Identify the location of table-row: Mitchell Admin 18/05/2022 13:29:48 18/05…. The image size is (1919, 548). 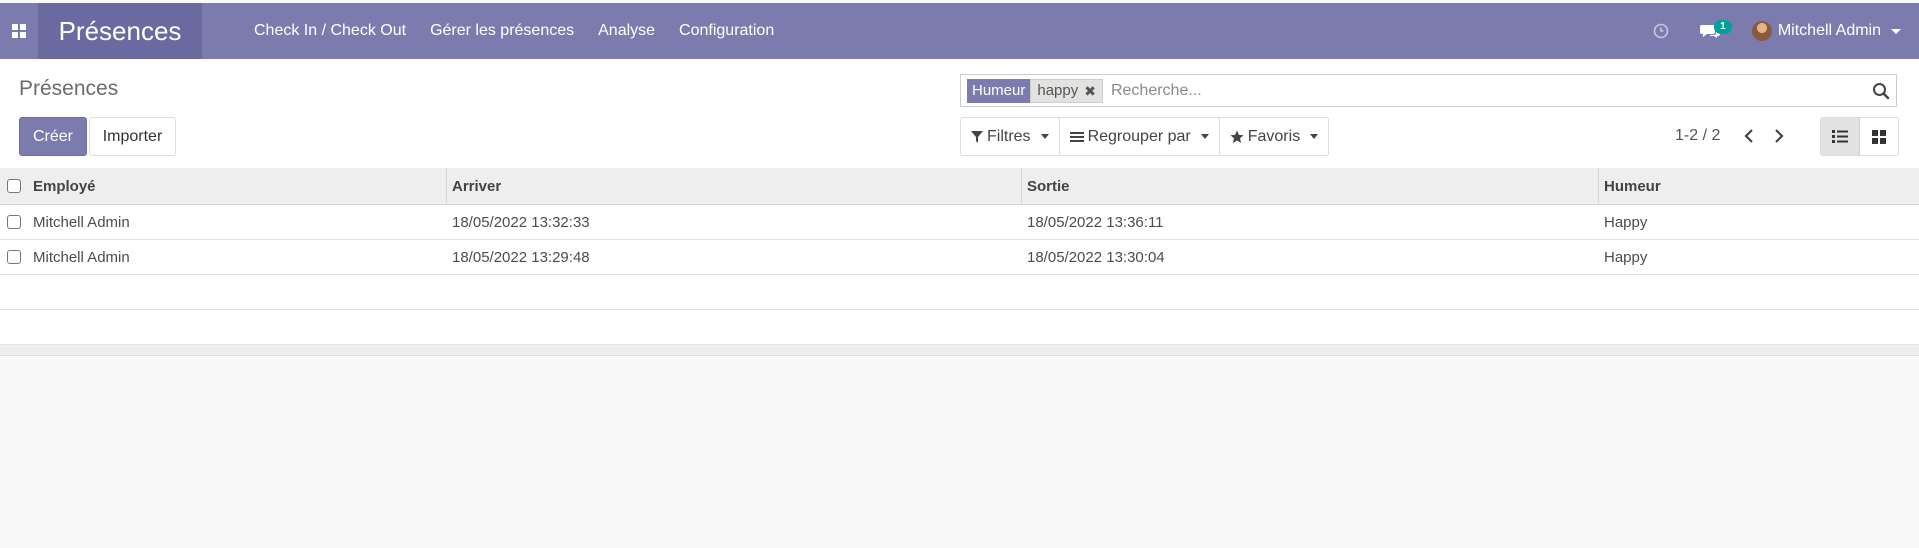
(959, 257).